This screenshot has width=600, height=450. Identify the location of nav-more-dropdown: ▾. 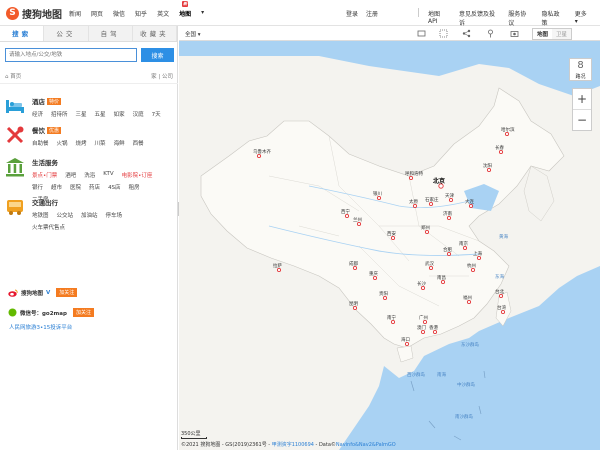
(202, 13).